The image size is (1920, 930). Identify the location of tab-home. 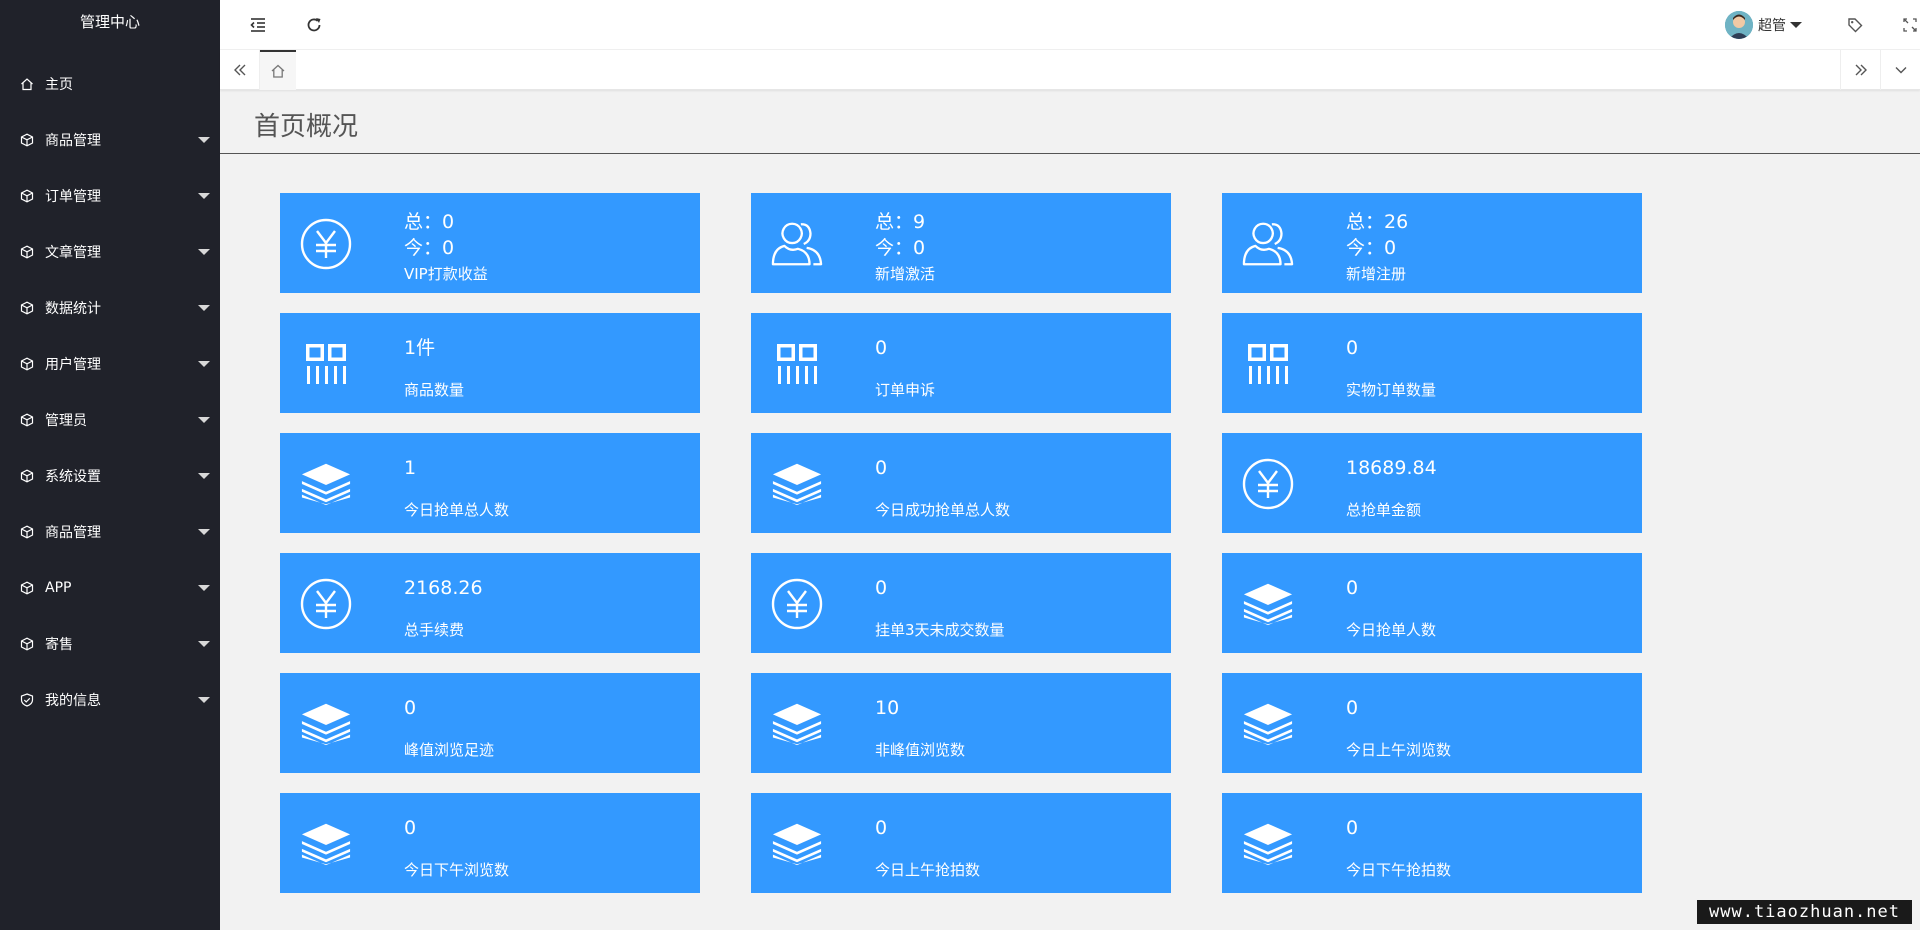
(278, 70).